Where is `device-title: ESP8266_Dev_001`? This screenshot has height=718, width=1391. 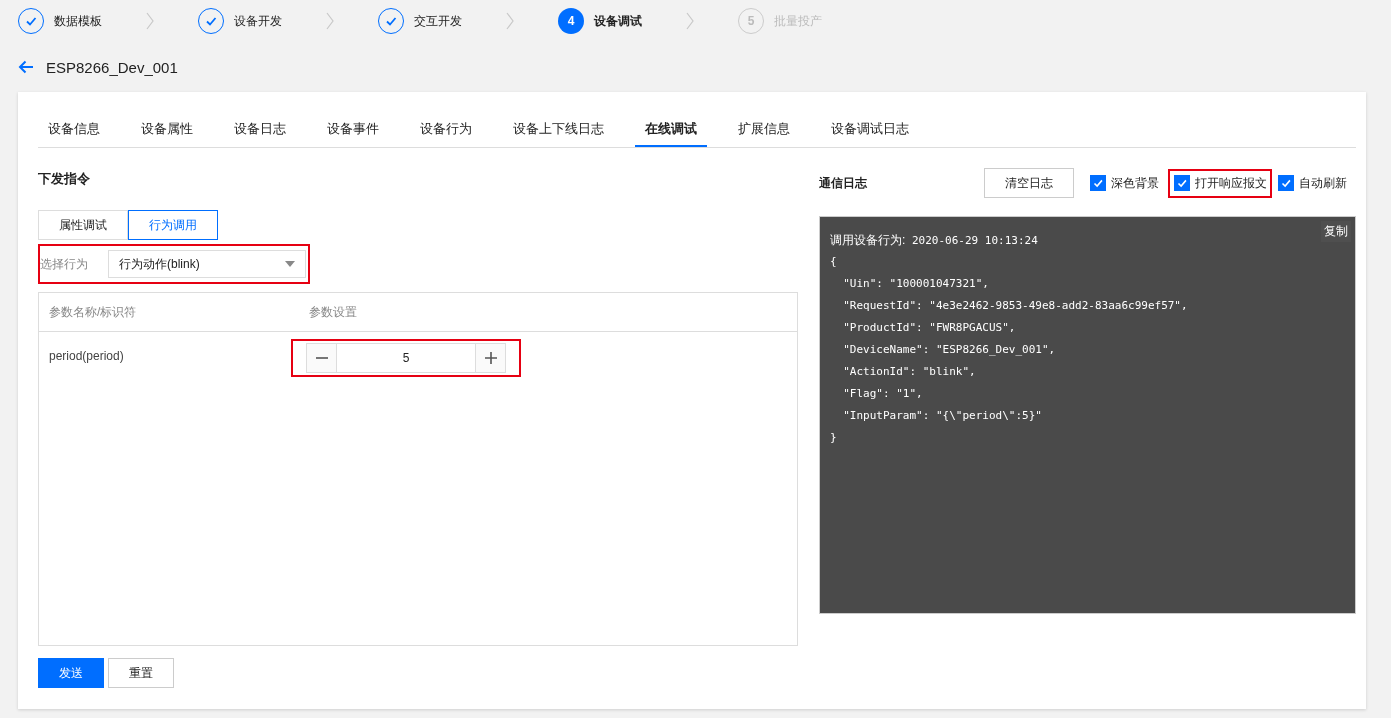
device-title: ESP8266_Dev_001 is located at coordinates (112, 67).